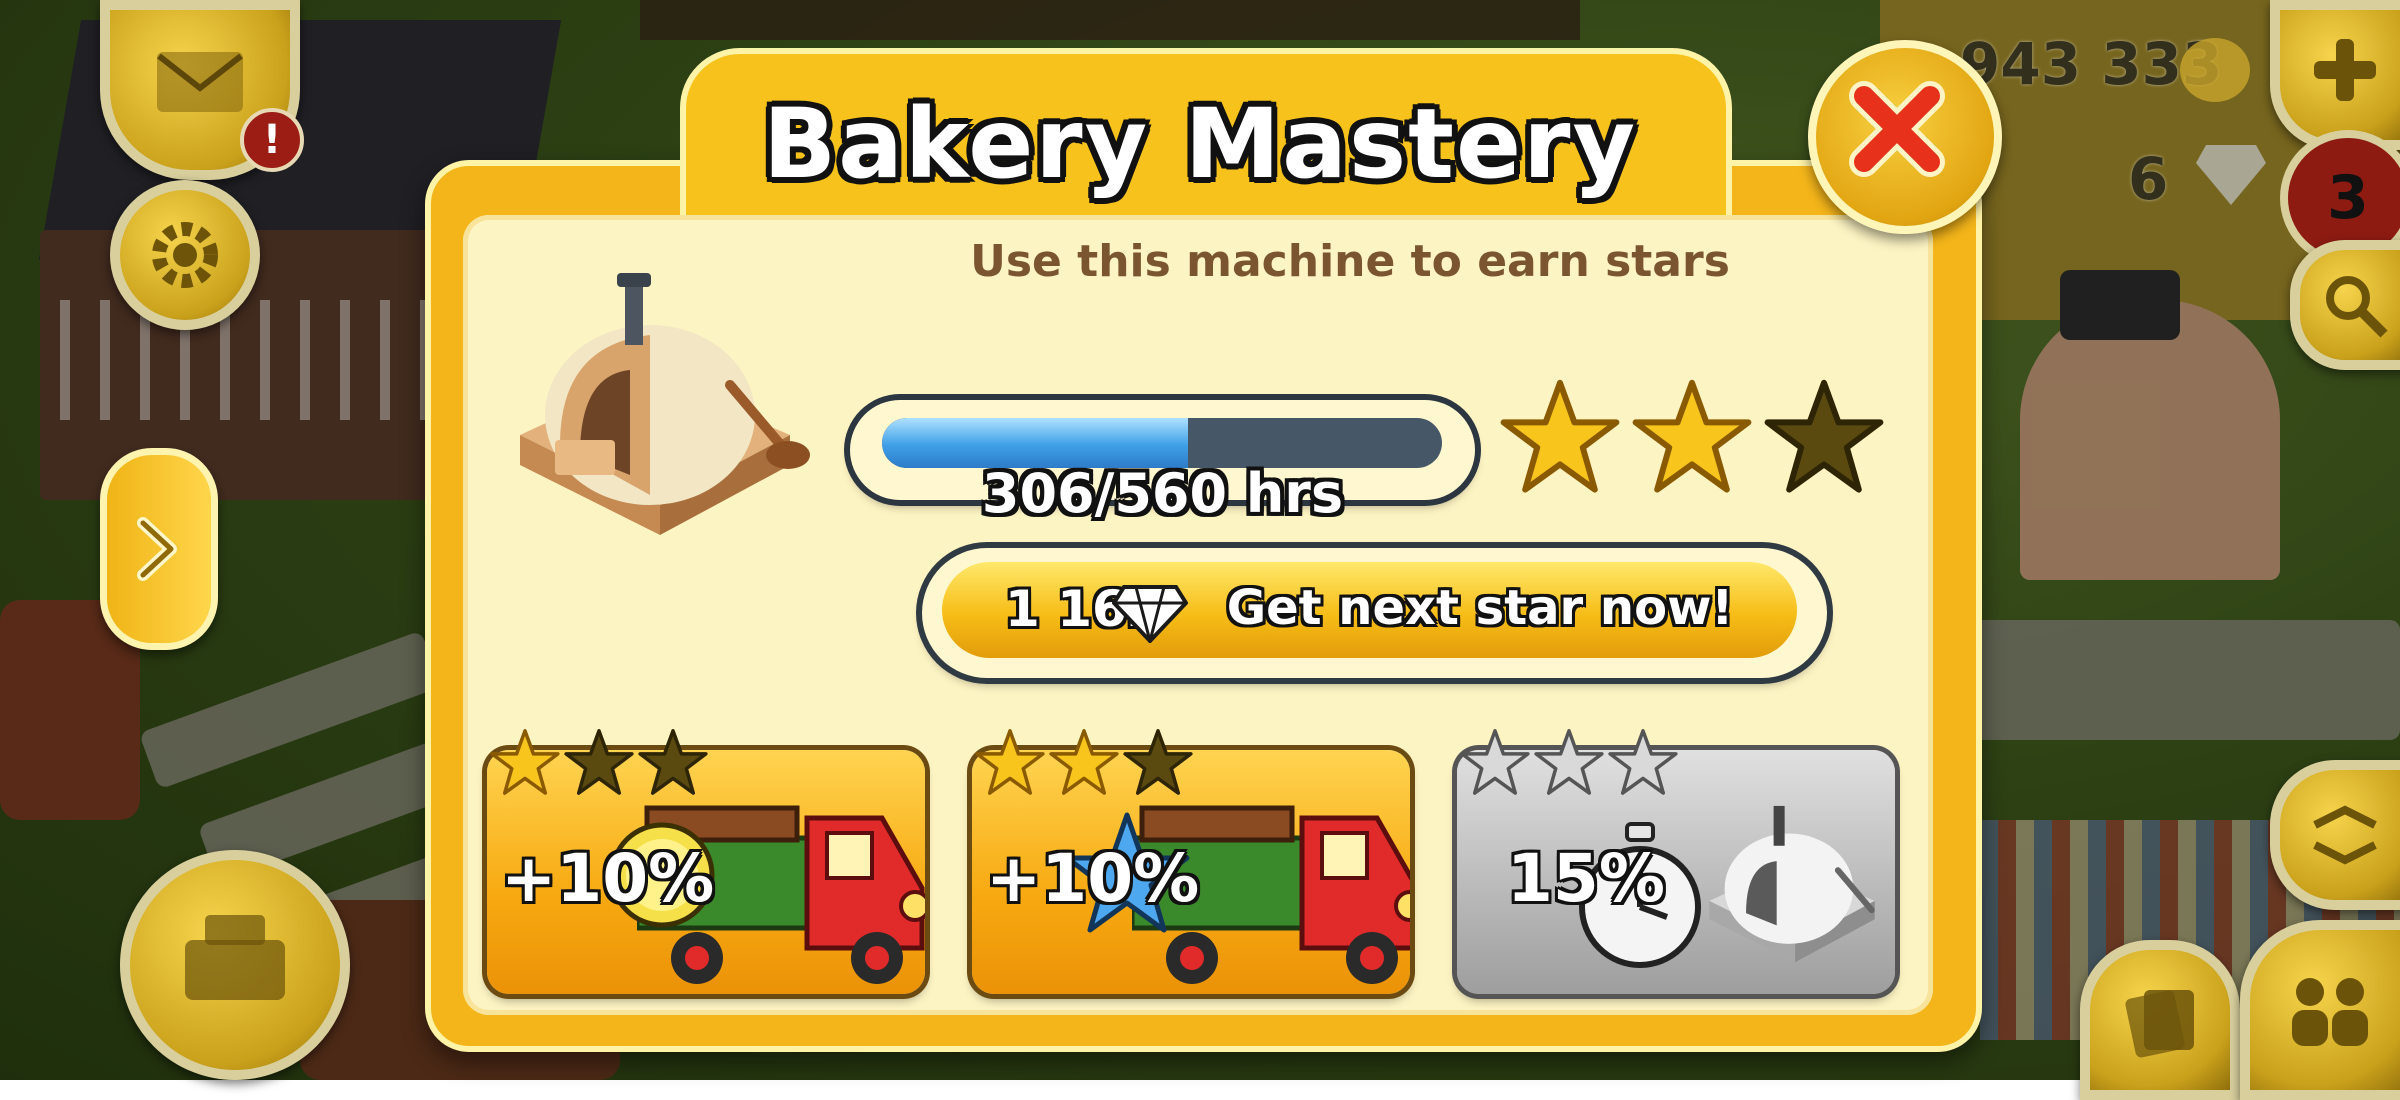 This screenshot has height=1100, width=2400. What do you see at coordinates (2148, 179) in the screenshot?
I see `diamond-count: 6` at bounding box center [2148, 179].